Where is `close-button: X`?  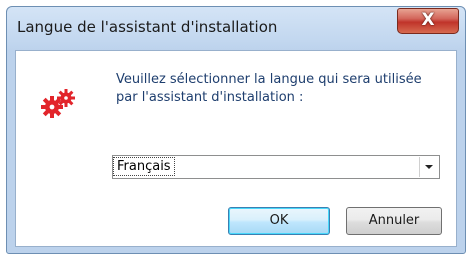
close-button: X is located at coordinates (428, 21).